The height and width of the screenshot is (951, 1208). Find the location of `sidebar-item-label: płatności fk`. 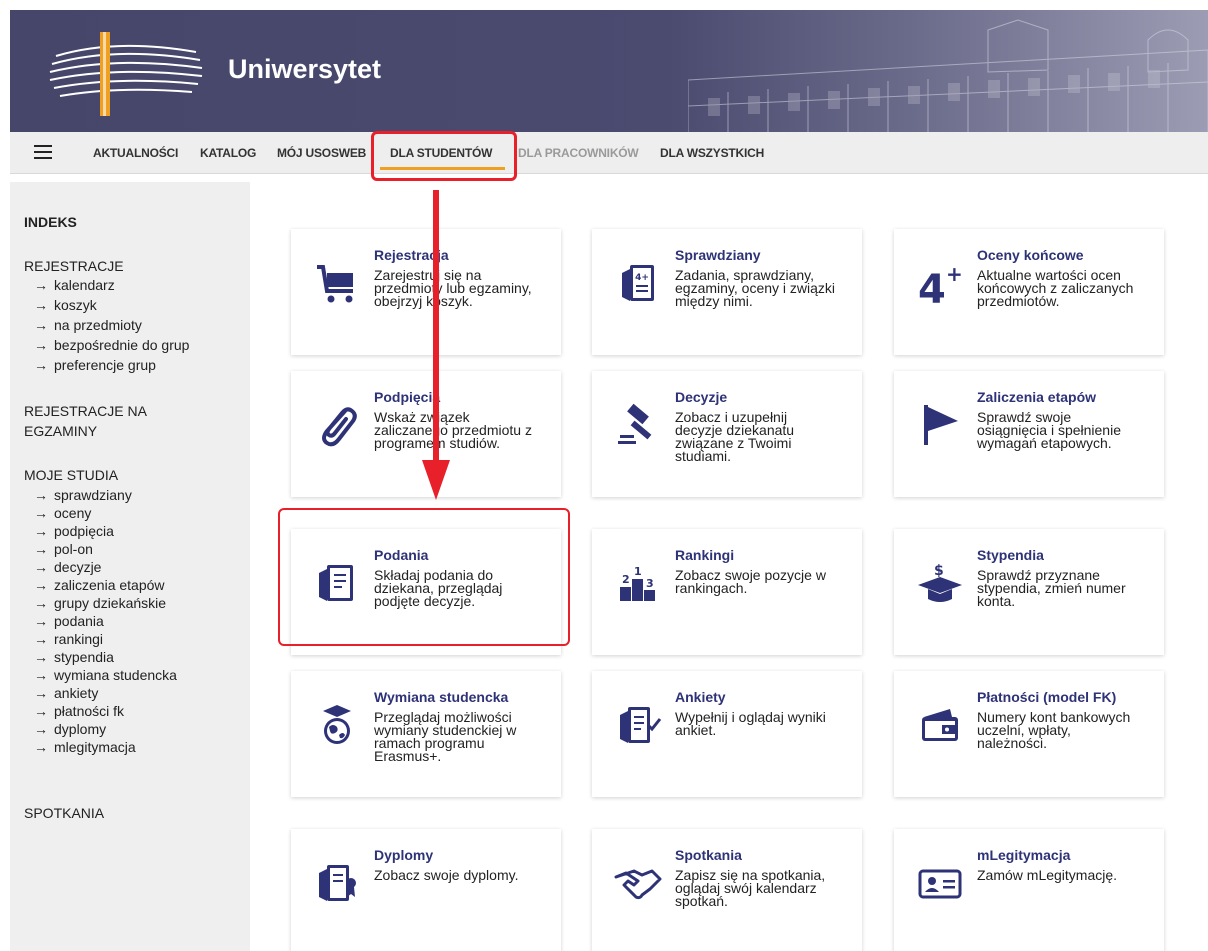

sidebar-item-label: płatności fk is located at coordinates (89, 711).